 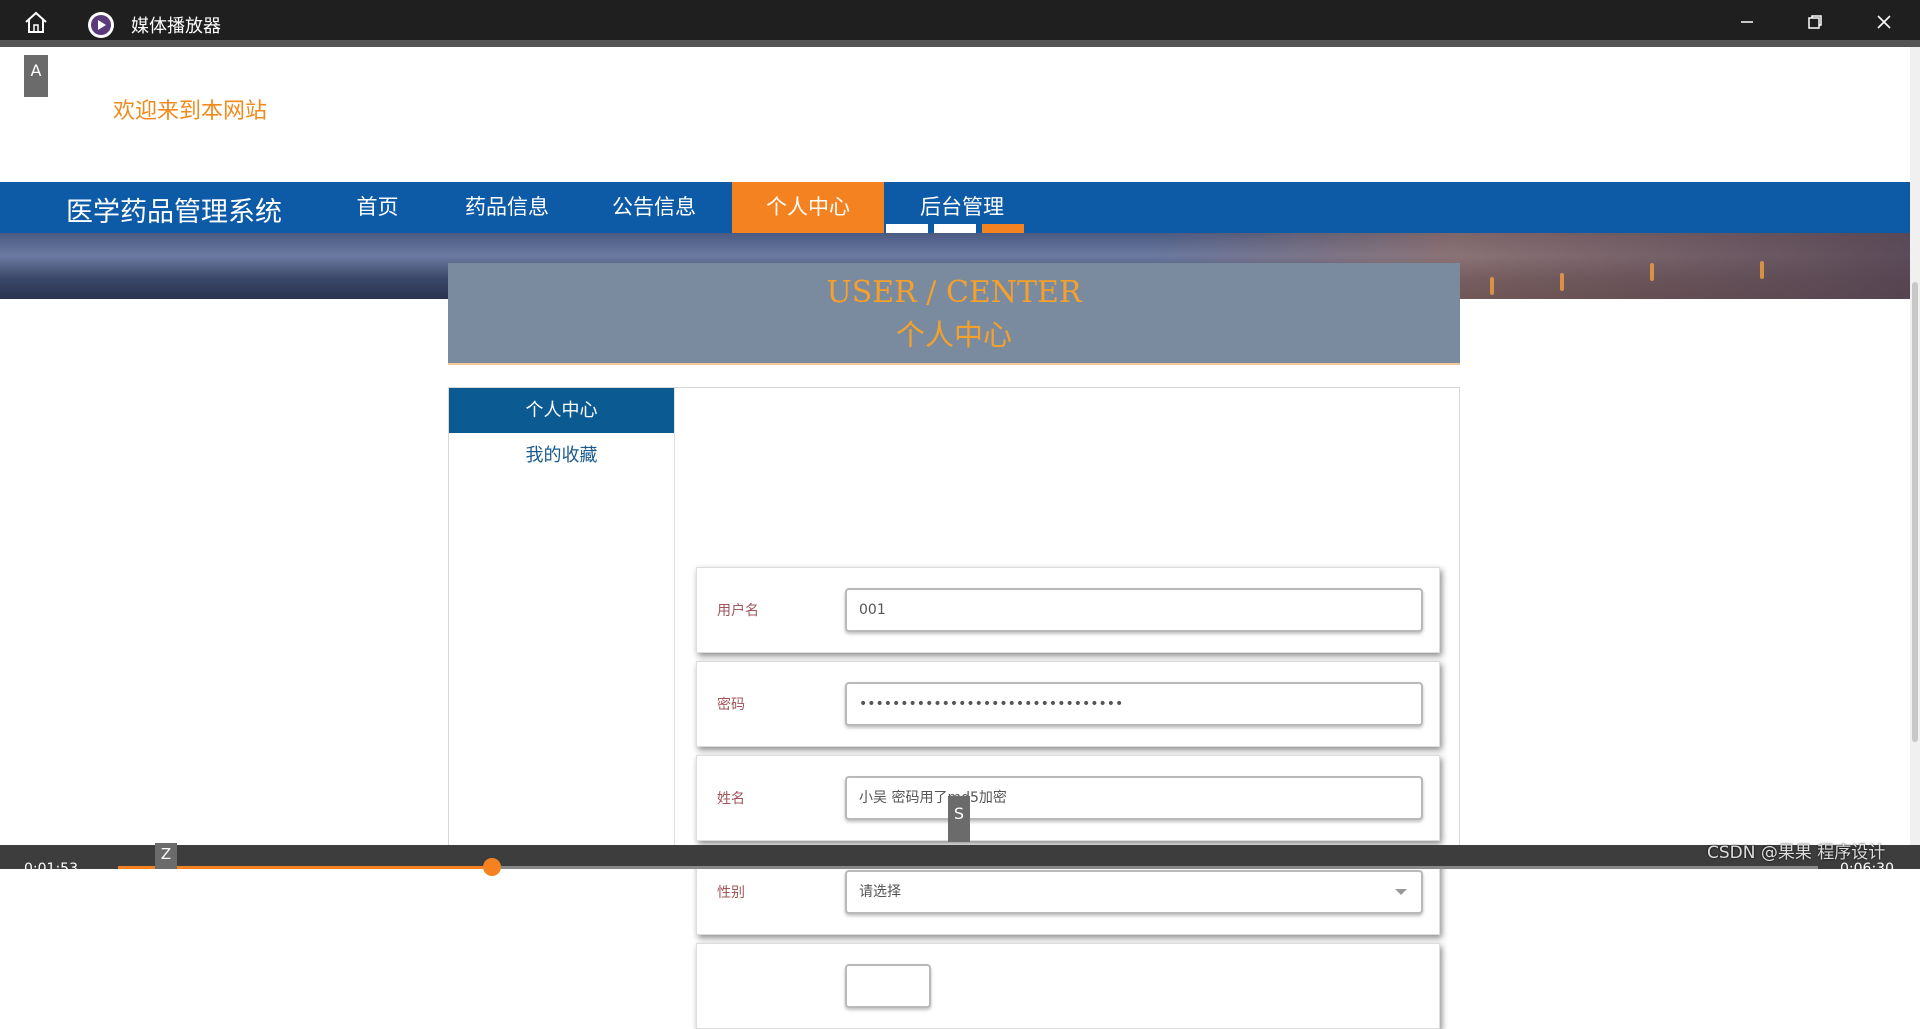 I want to click on name-label: 姓名, so click(x=731, y=799).